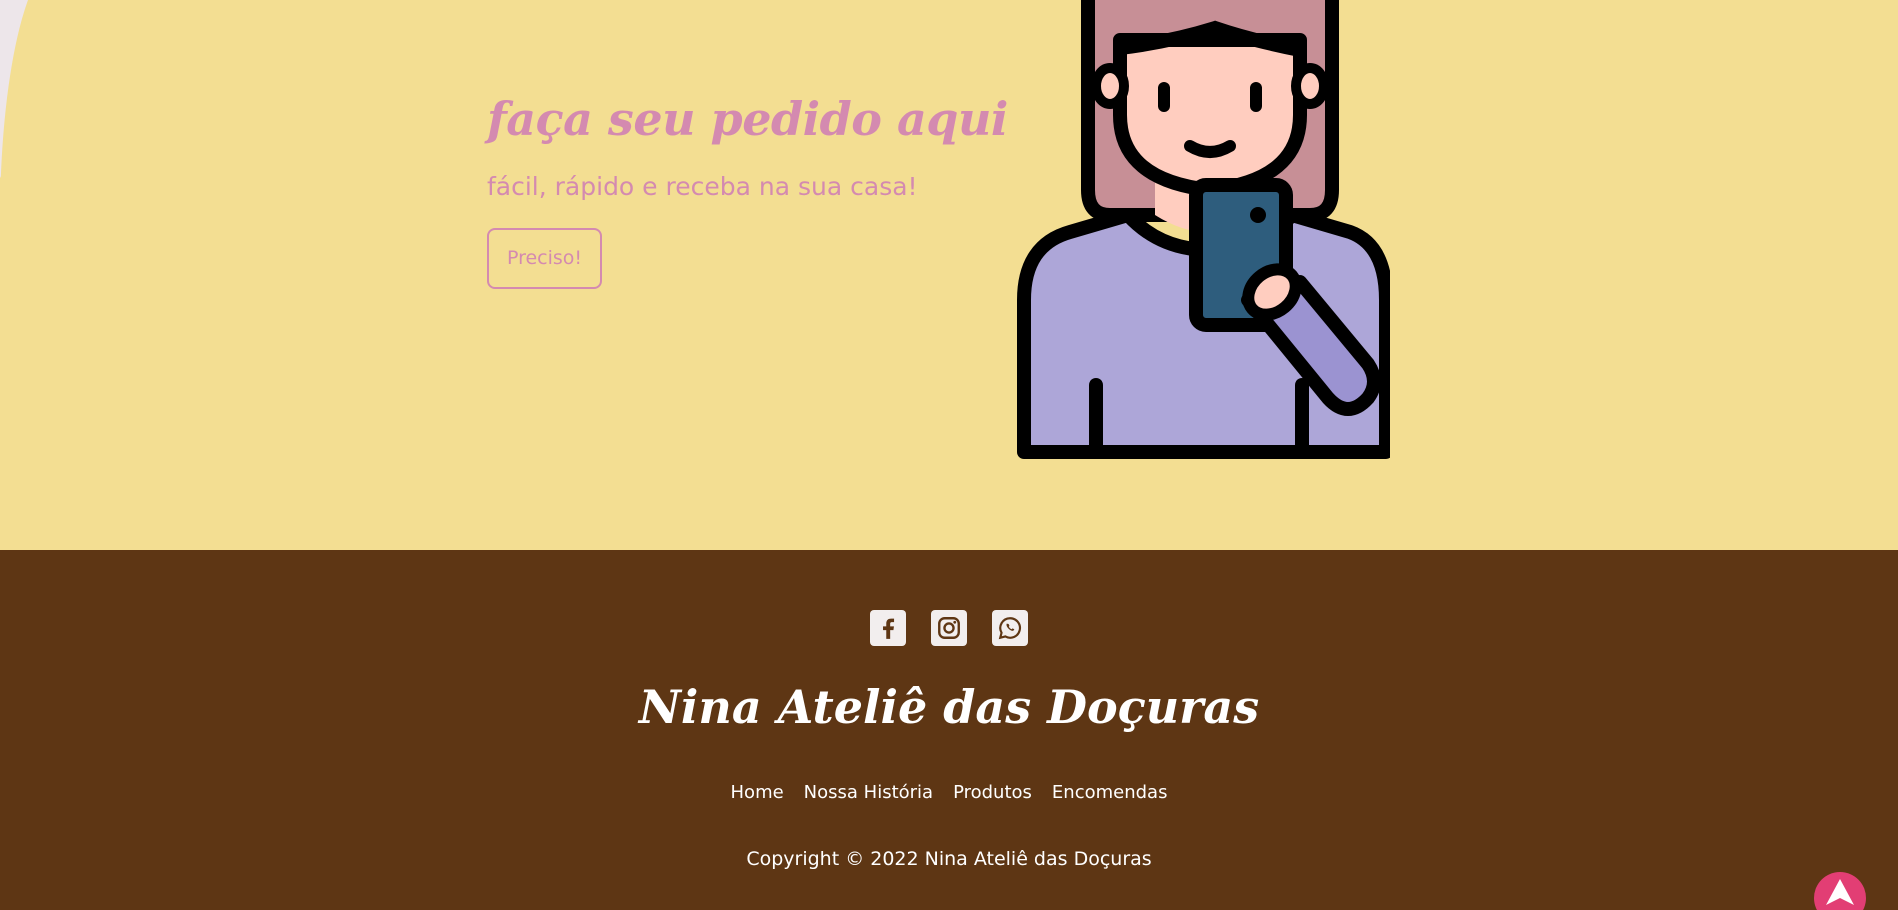 The height and width of the screenshot is (910, 1898). I want to click on arrow-up-icon, so click(1840, 892).